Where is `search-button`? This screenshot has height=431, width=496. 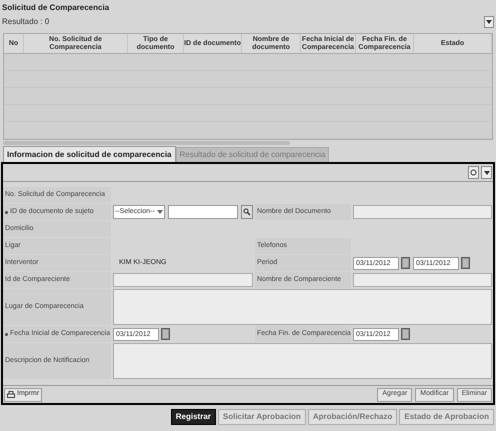 search-button is located at coordinates (246, 212).